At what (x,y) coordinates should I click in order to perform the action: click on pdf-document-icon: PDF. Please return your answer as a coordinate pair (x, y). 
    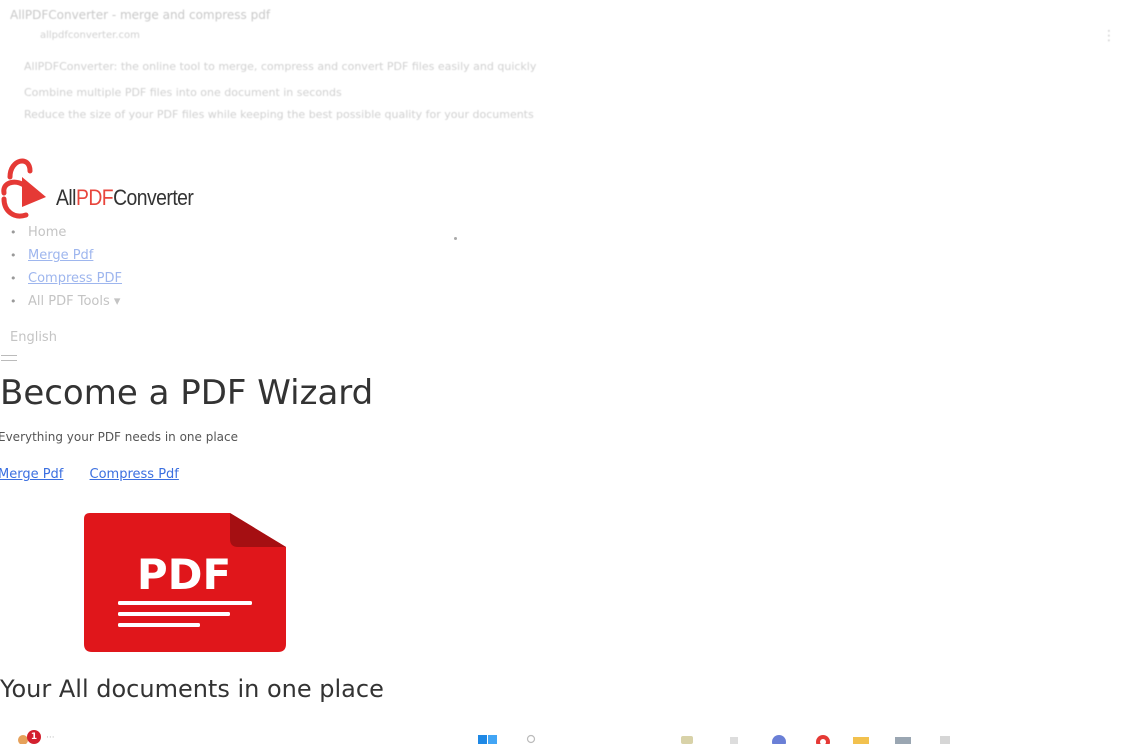
    Looking at the image, I should click on (185, 582).